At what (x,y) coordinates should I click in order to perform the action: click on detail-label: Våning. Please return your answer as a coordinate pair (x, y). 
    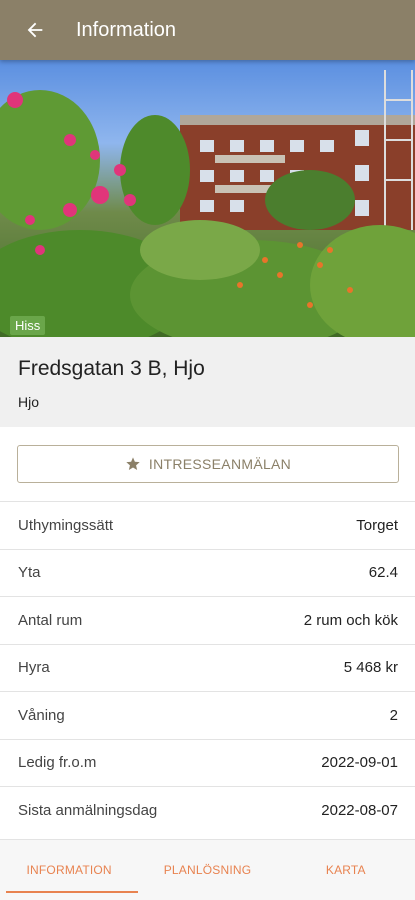
    Looking at the image, I should click on (41, 715).